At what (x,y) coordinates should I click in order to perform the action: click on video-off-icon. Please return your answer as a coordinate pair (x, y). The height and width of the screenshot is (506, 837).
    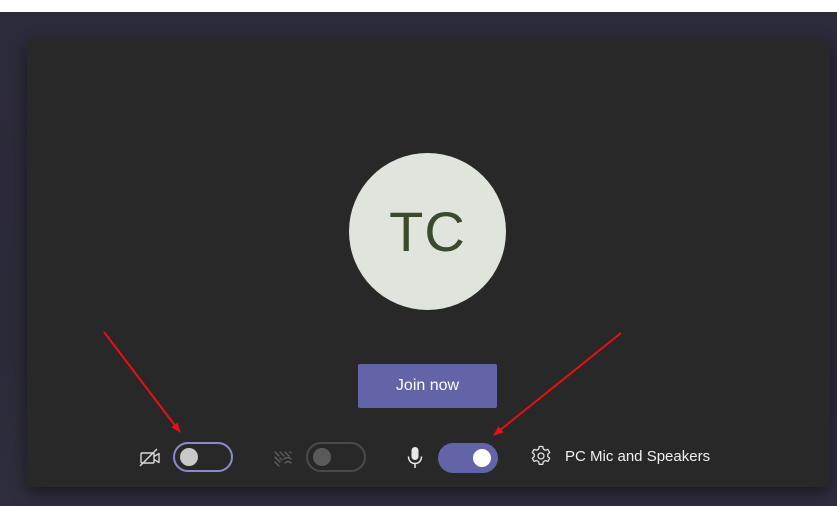
    Looking at the image, I should click on (150, 458).